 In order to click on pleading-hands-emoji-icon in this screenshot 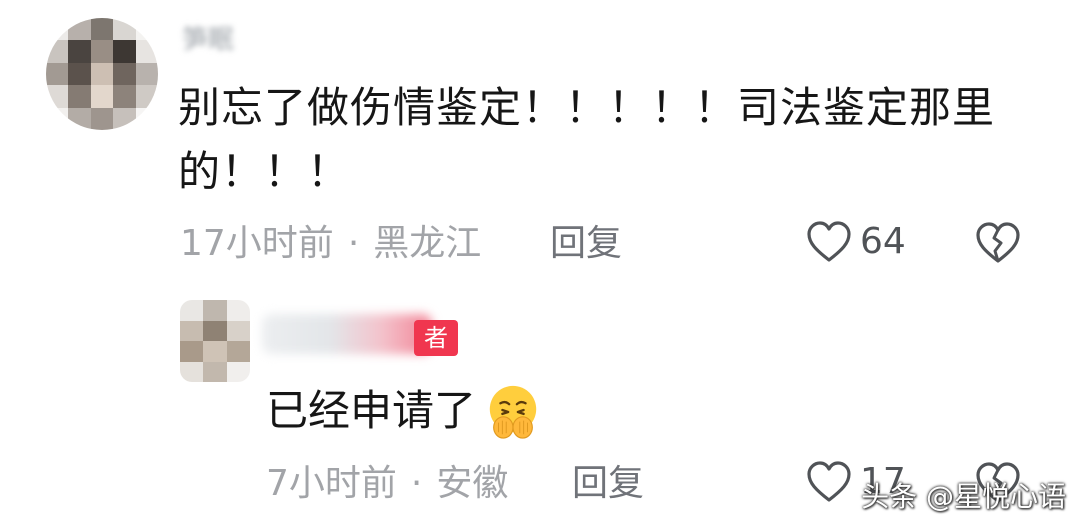, I will do `click(513, 412)`.